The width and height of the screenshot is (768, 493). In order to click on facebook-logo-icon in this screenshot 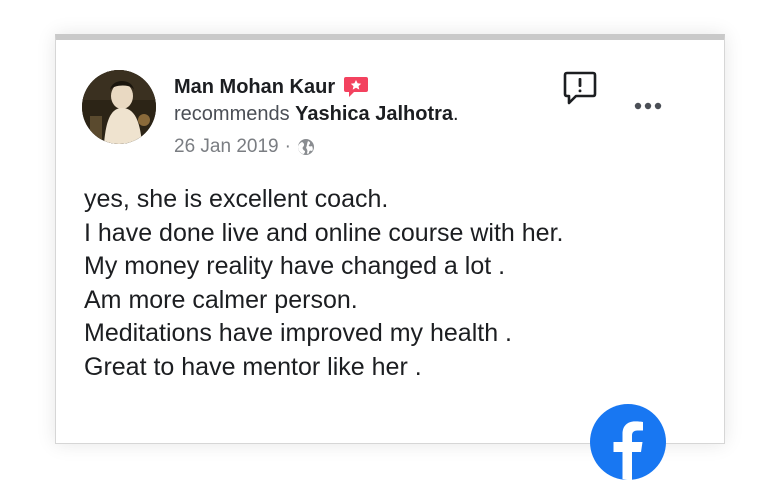, I will do `click(628, 442)`.